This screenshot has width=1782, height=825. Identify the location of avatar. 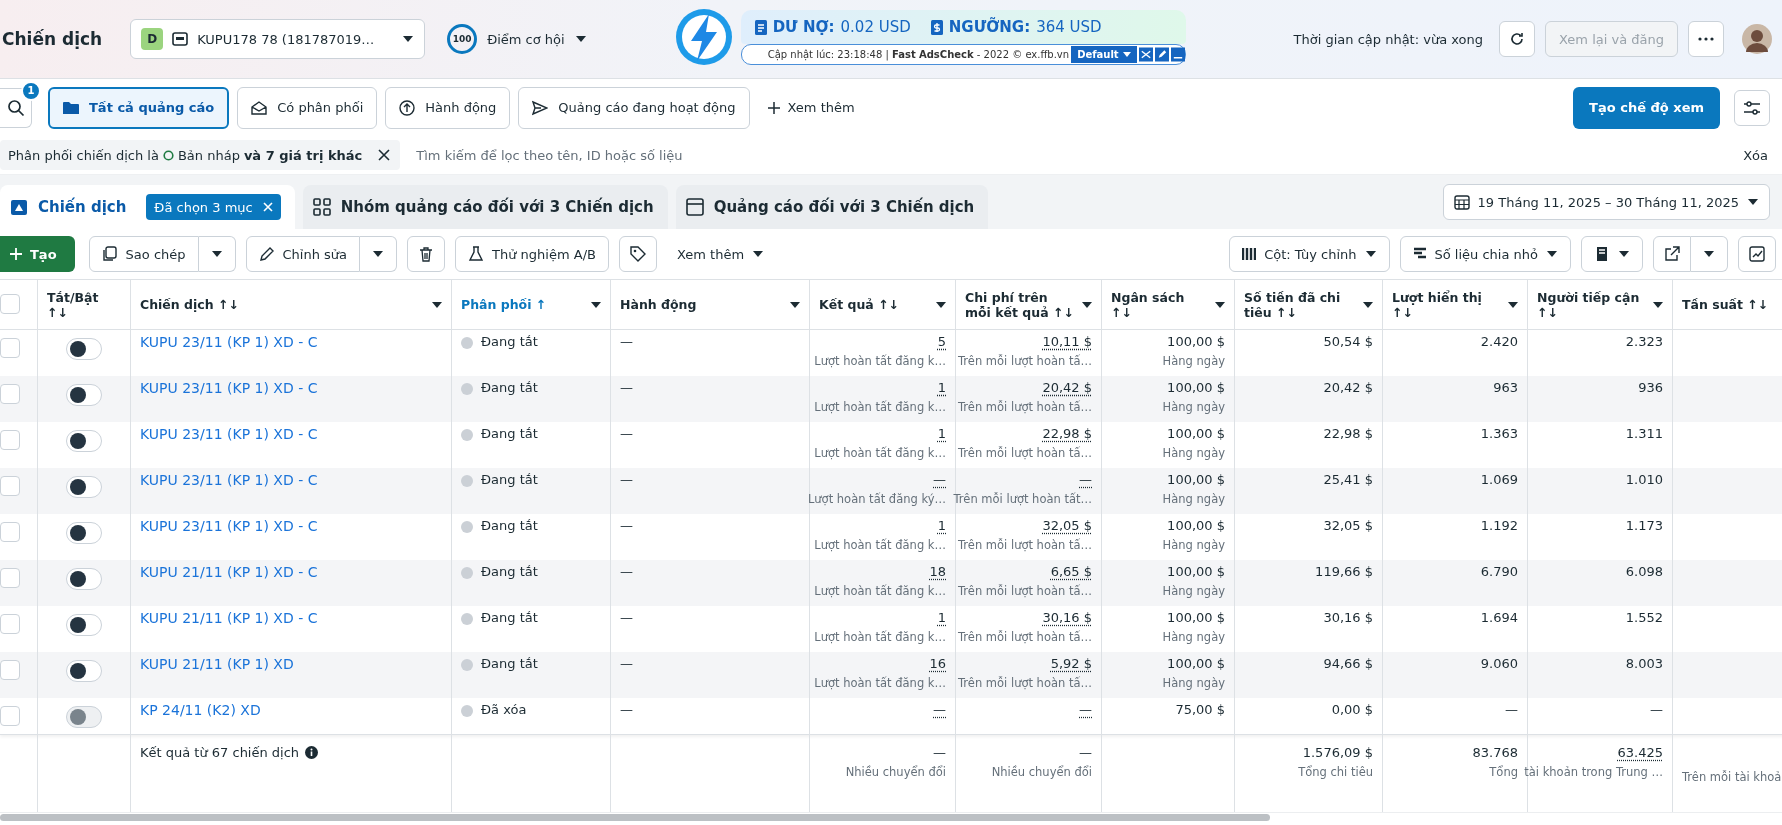
(1757, 39).